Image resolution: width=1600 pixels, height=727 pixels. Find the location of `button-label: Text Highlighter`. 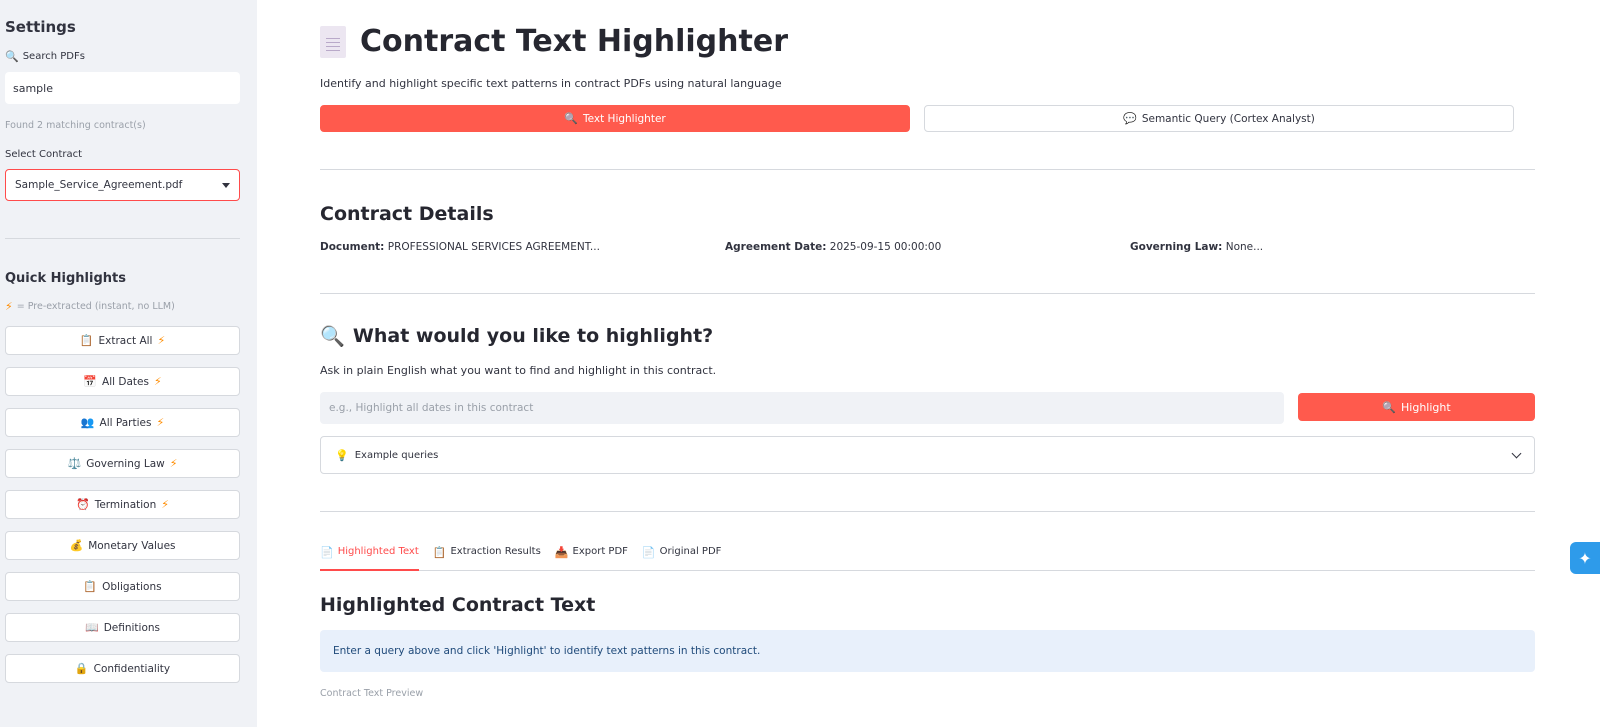

button-label: Text Highlighter is located at coordinates (624, 118).